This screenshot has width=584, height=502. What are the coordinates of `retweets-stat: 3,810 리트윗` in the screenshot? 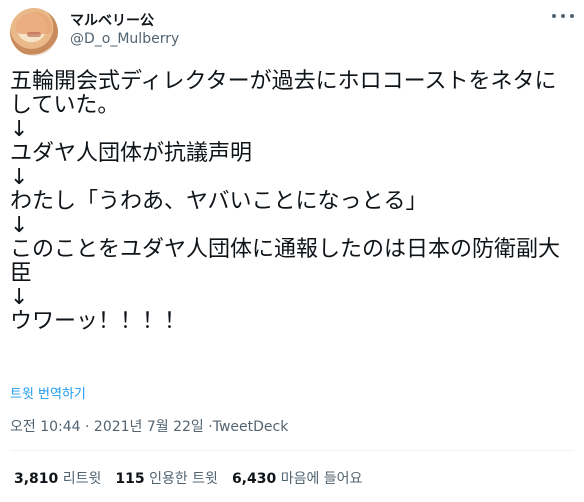 It's located at (57, 478).